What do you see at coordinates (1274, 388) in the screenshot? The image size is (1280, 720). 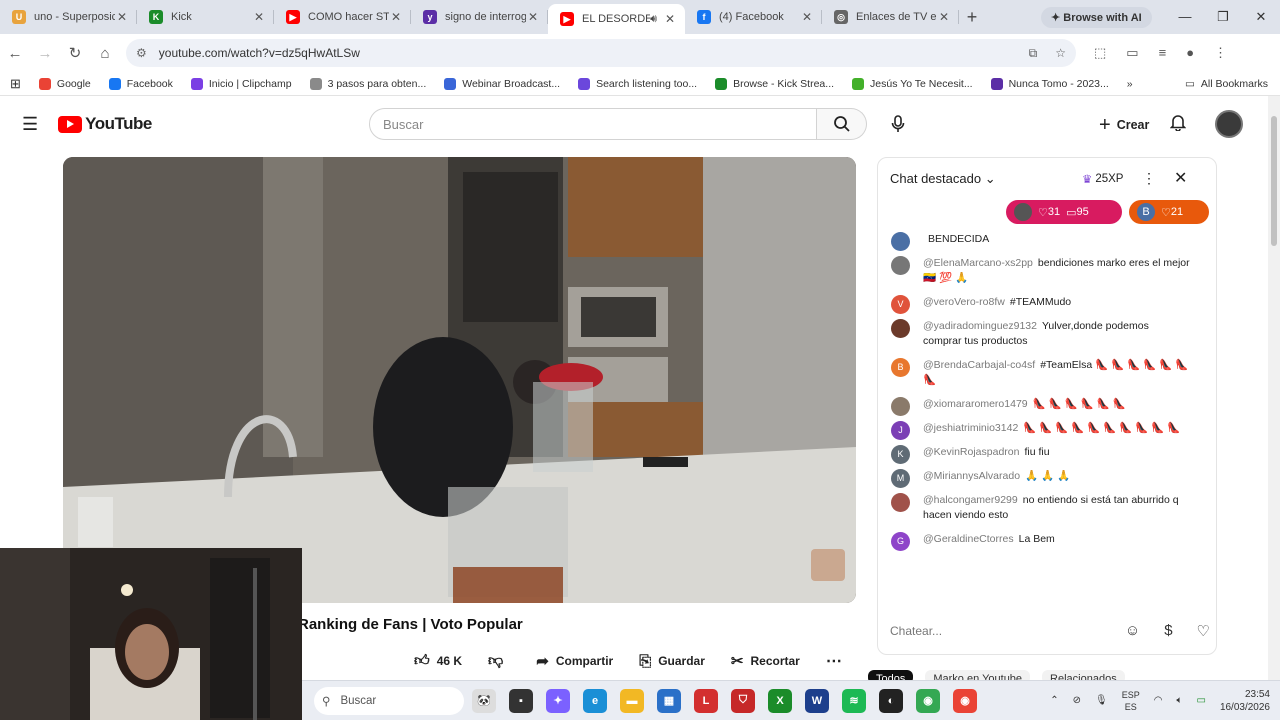 I see `page-scrollbar` at bounding box center [1274, 388].